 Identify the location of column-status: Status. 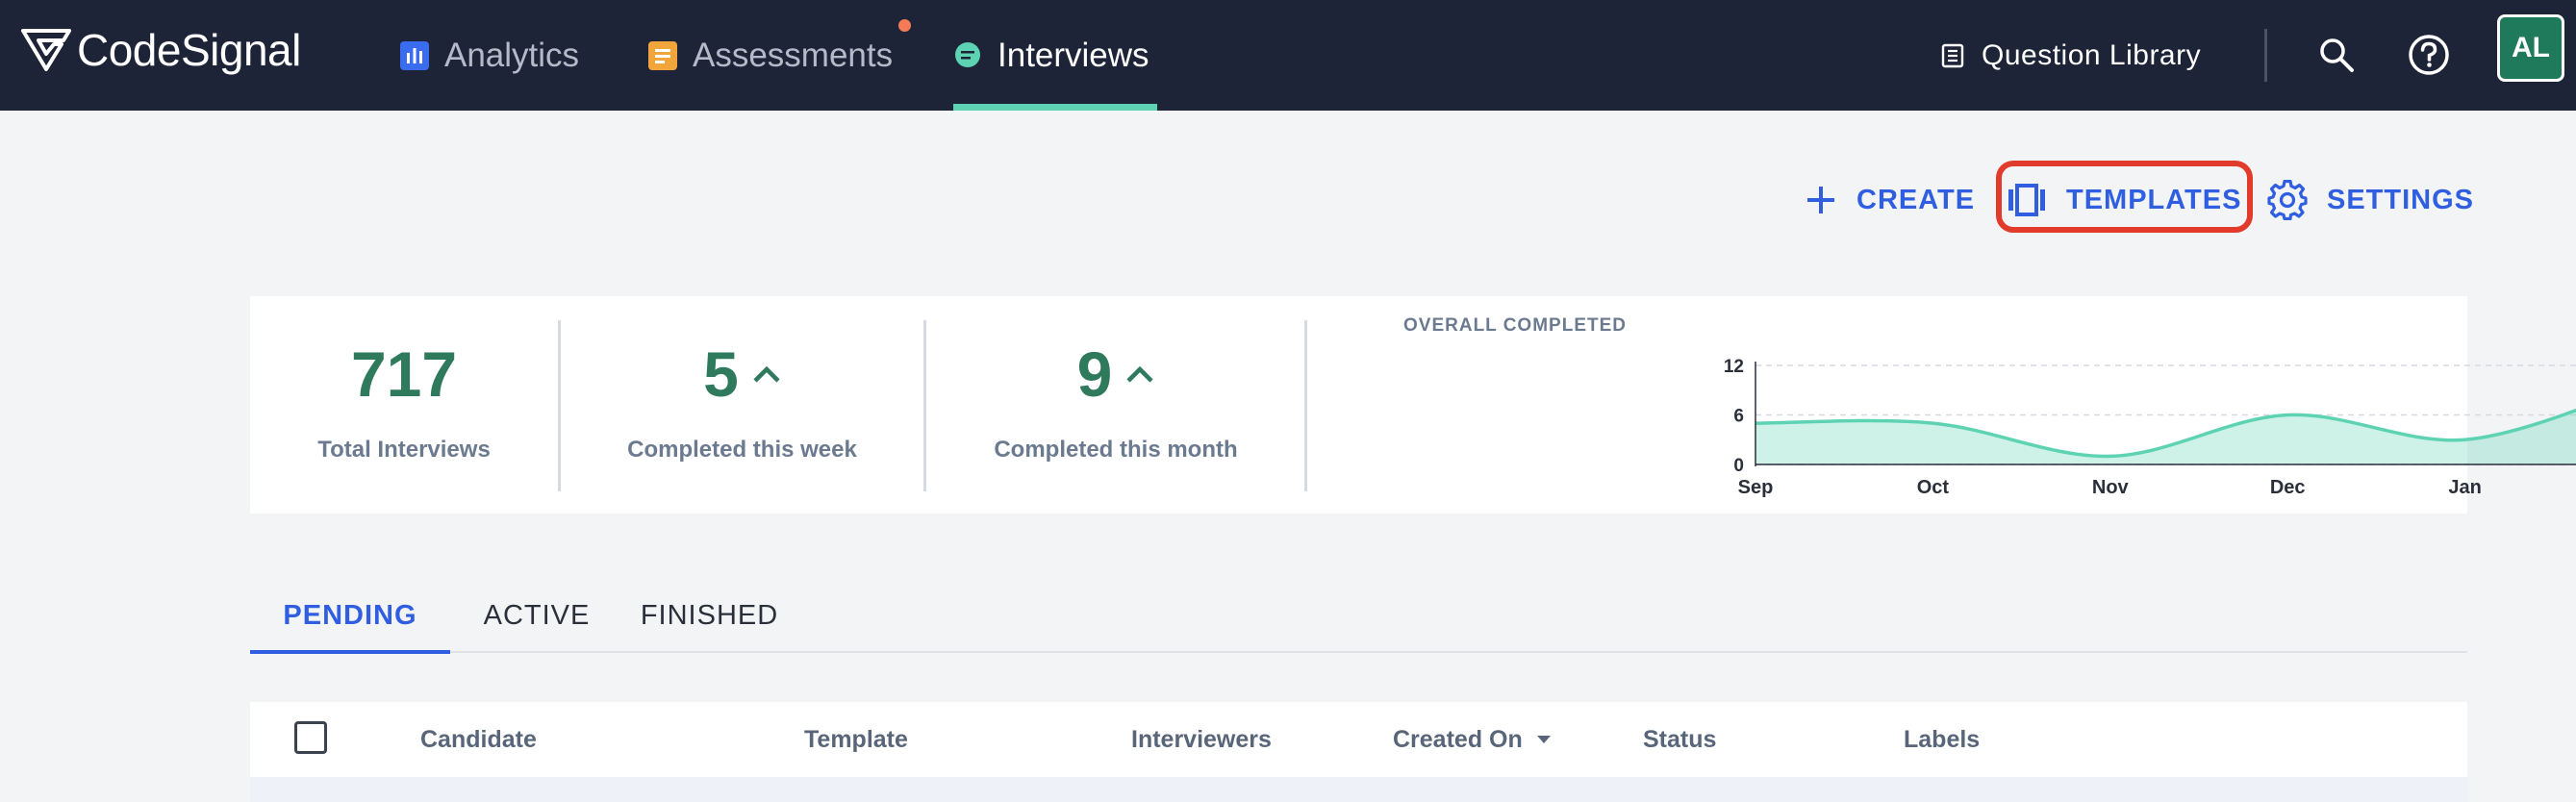
(1679, 739).